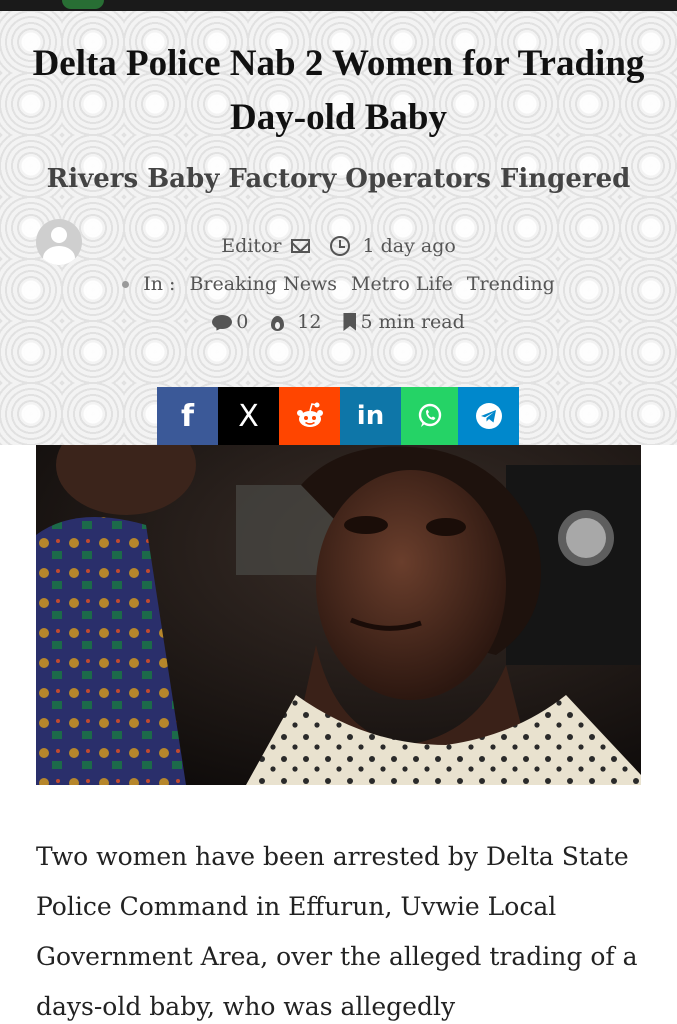 Image resolution: width=677 pixels, height=1024 pixels. I want to click on telegram-icon, so click(488, 416).